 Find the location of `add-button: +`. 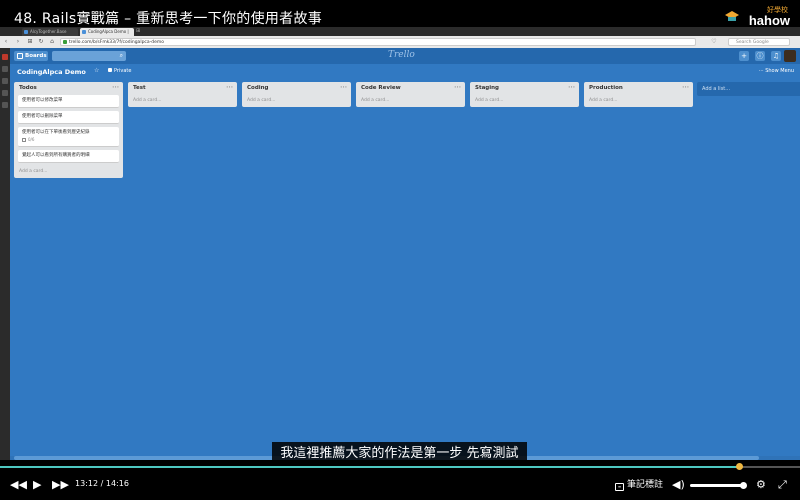

add-button: + is located at coordinates (744, 56).